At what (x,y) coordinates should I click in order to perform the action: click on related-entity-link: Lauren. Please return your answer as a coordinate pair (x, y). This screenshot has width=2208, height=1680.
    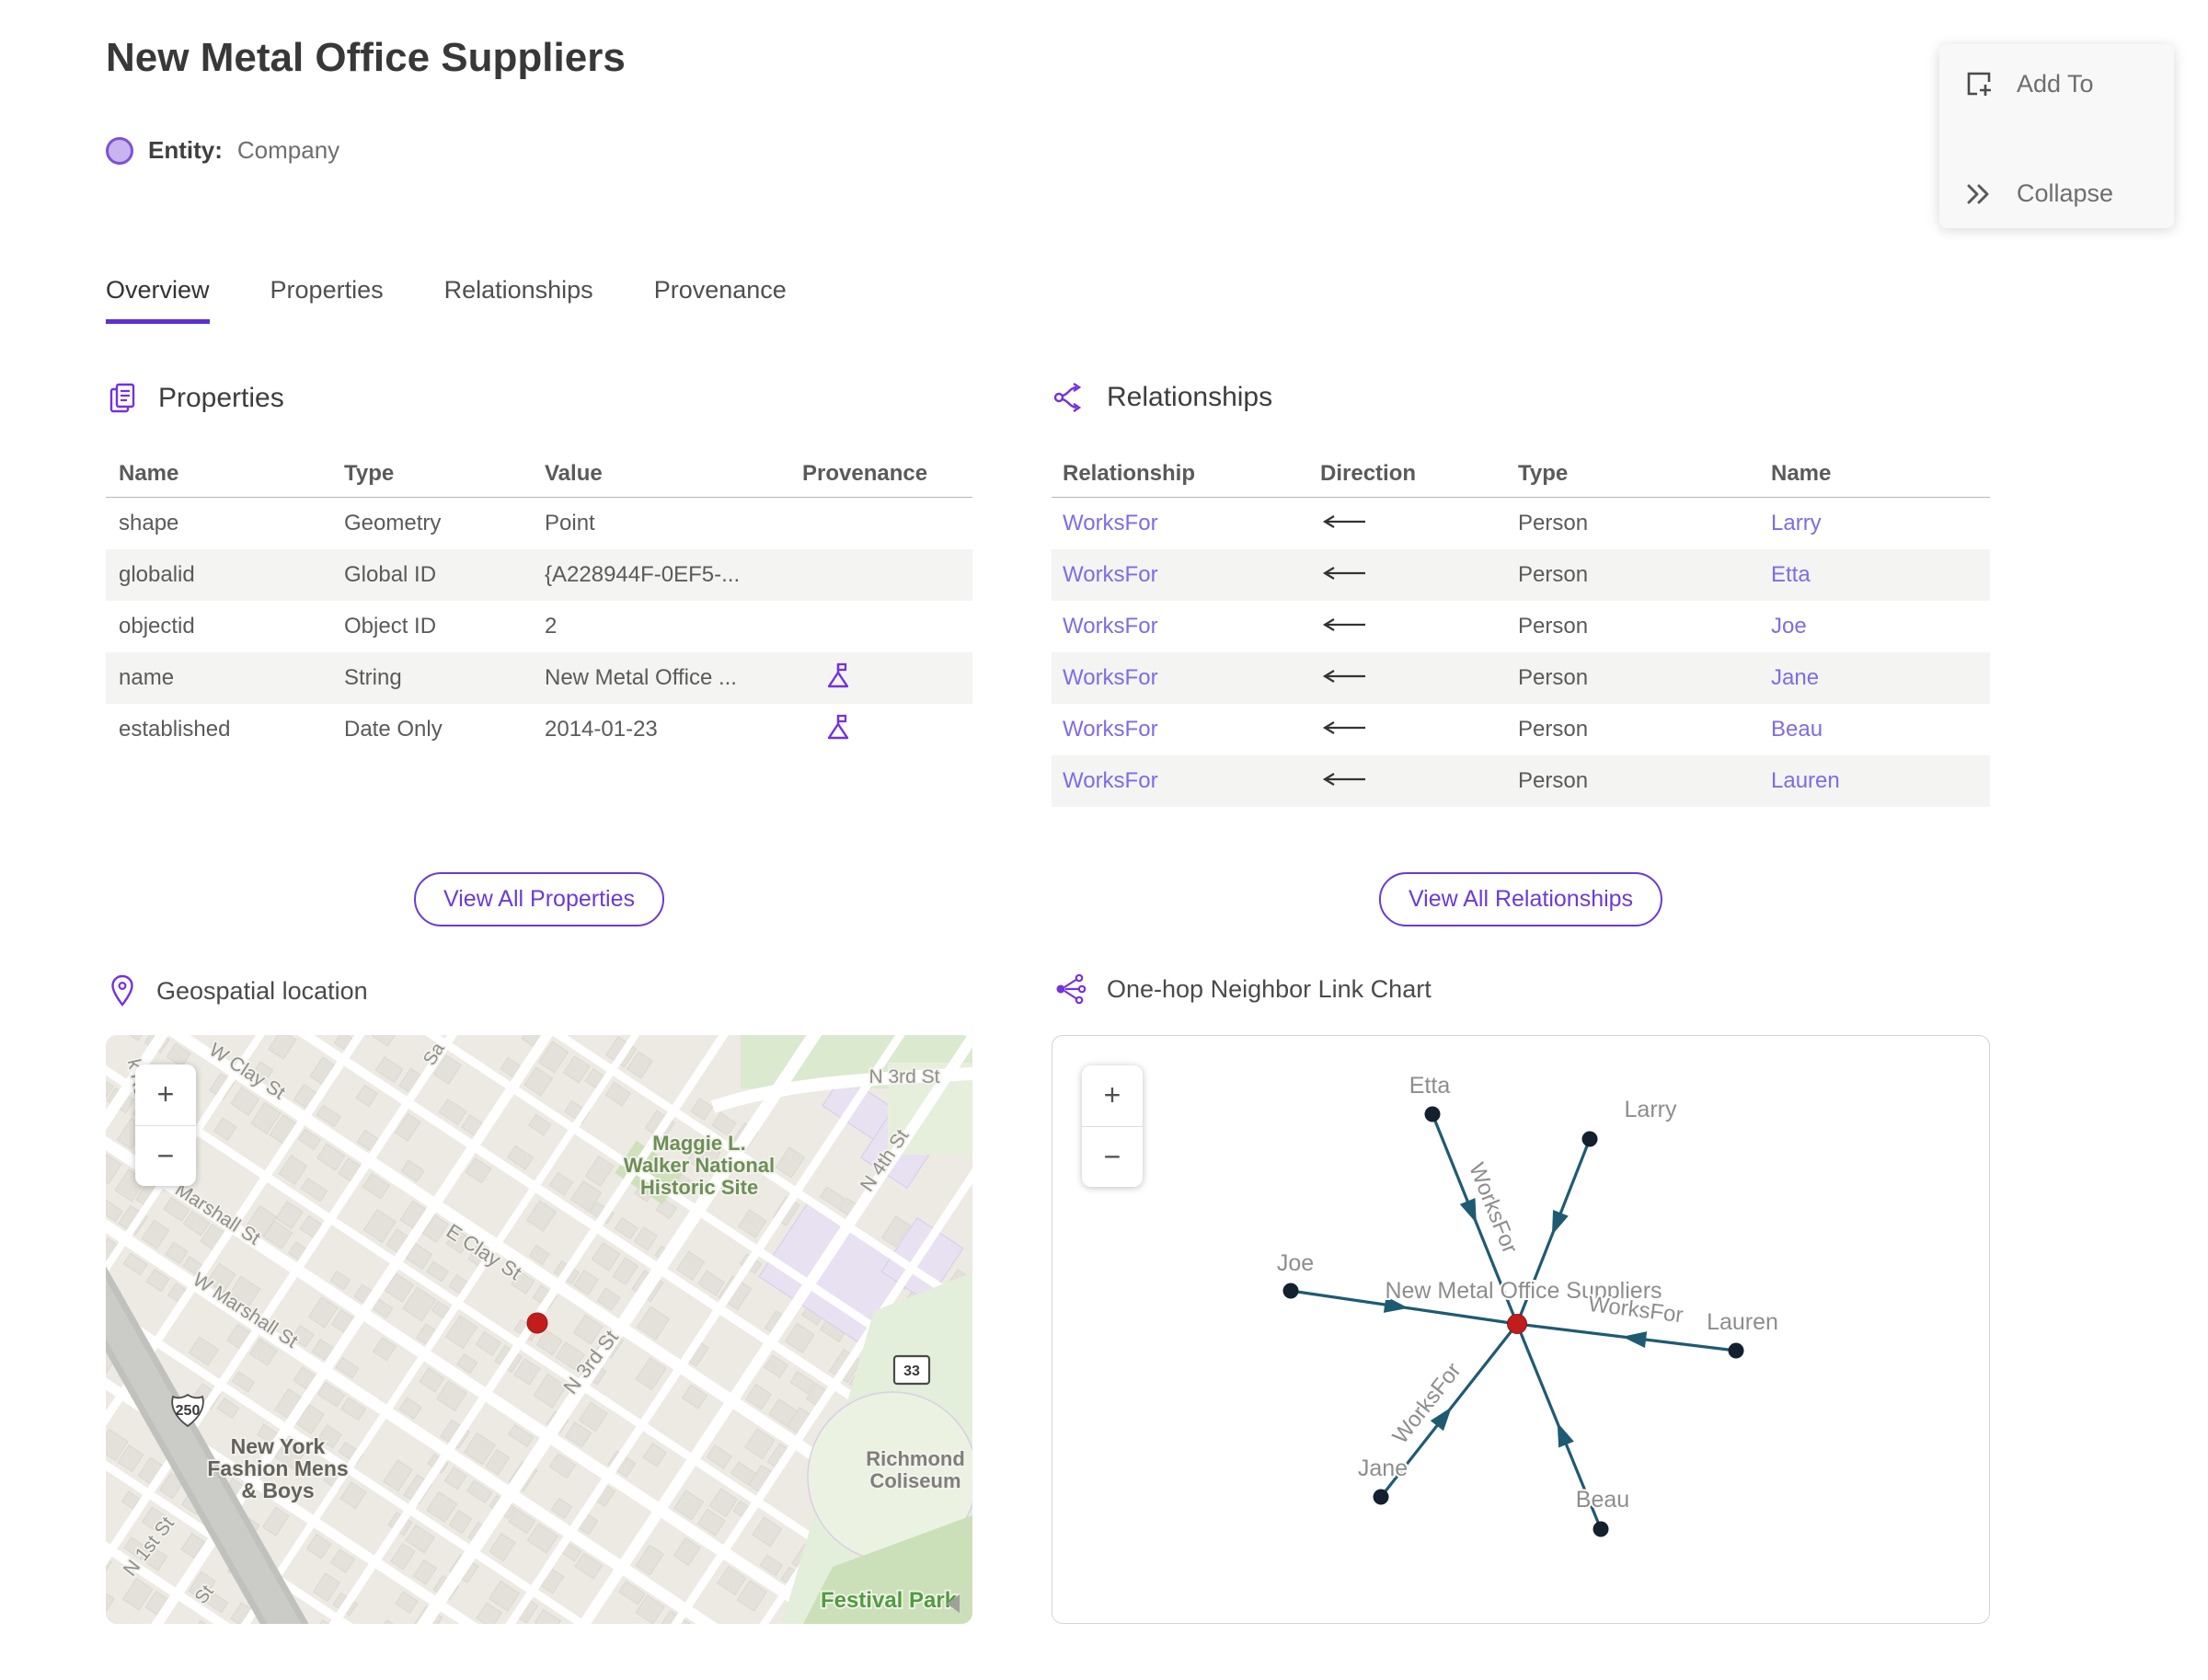
    Looking at the image, I should click on (1880, 781).